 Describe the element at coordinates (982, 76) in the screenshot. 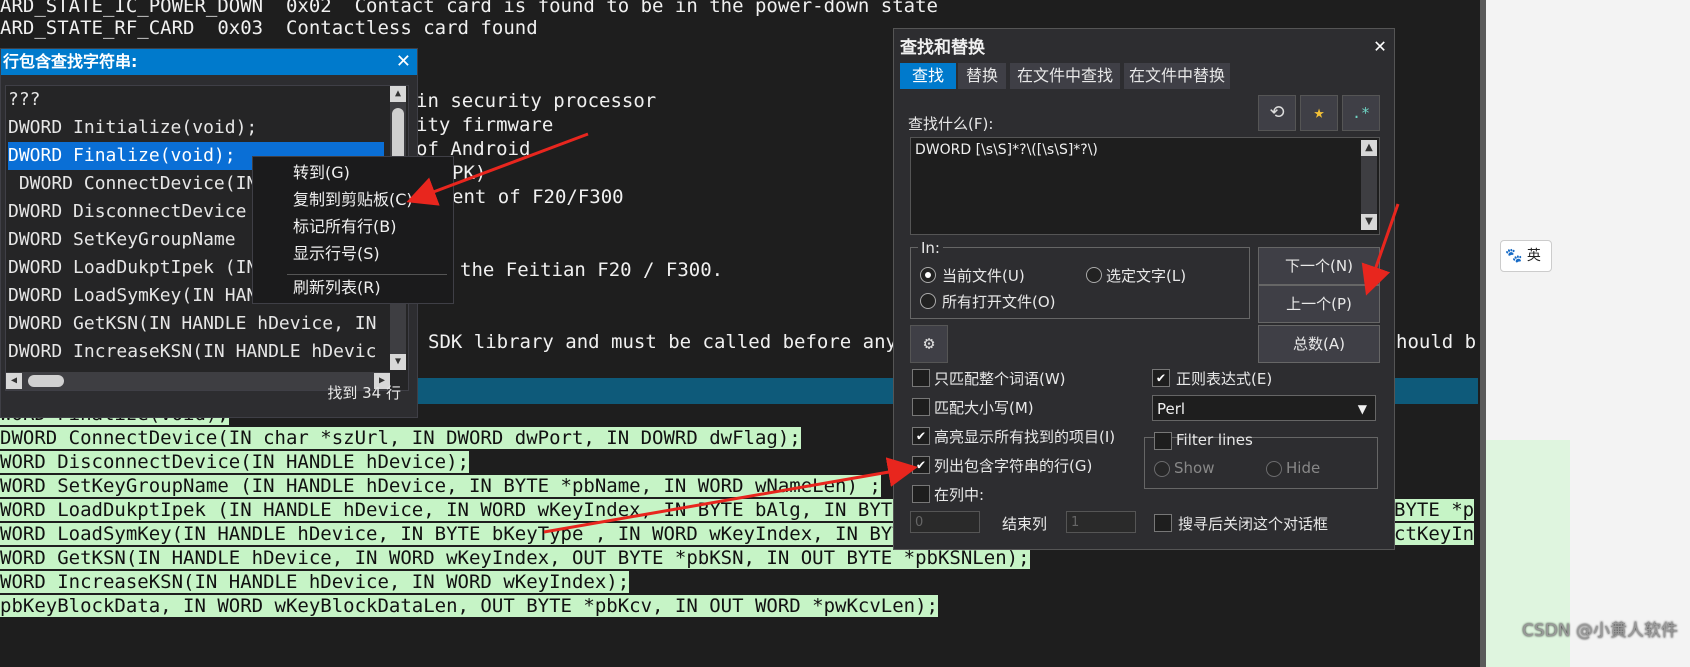

I see `tab-replace: 替换` at that location.